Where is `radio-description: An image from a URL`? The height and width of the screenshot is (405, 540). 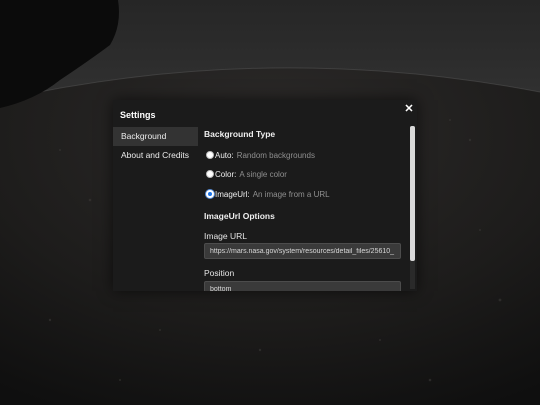
radio-description: An image from a URL is located at coordinates (291, 194).